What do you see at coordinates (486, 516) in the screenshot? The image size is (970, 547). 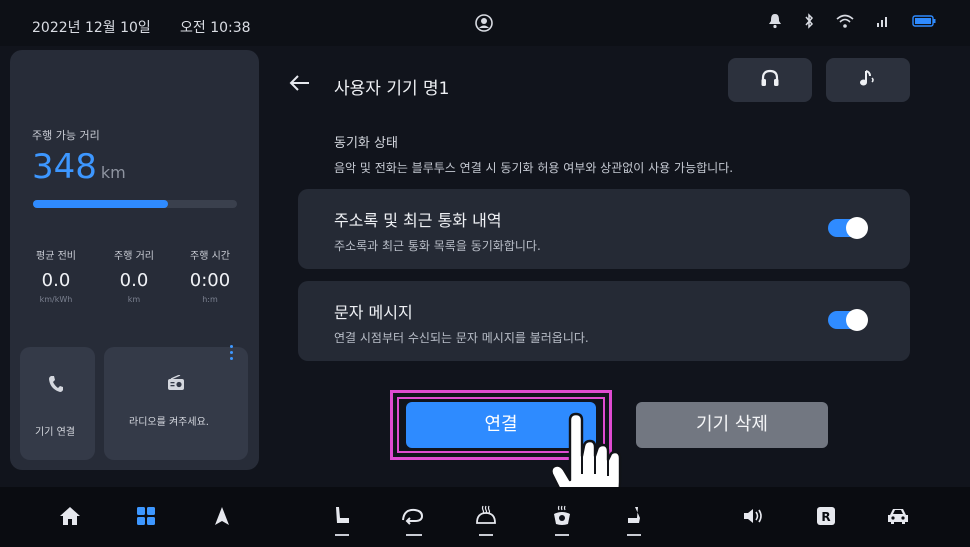 I see `rear-defrost-icon` at bounding box center [486, 516].